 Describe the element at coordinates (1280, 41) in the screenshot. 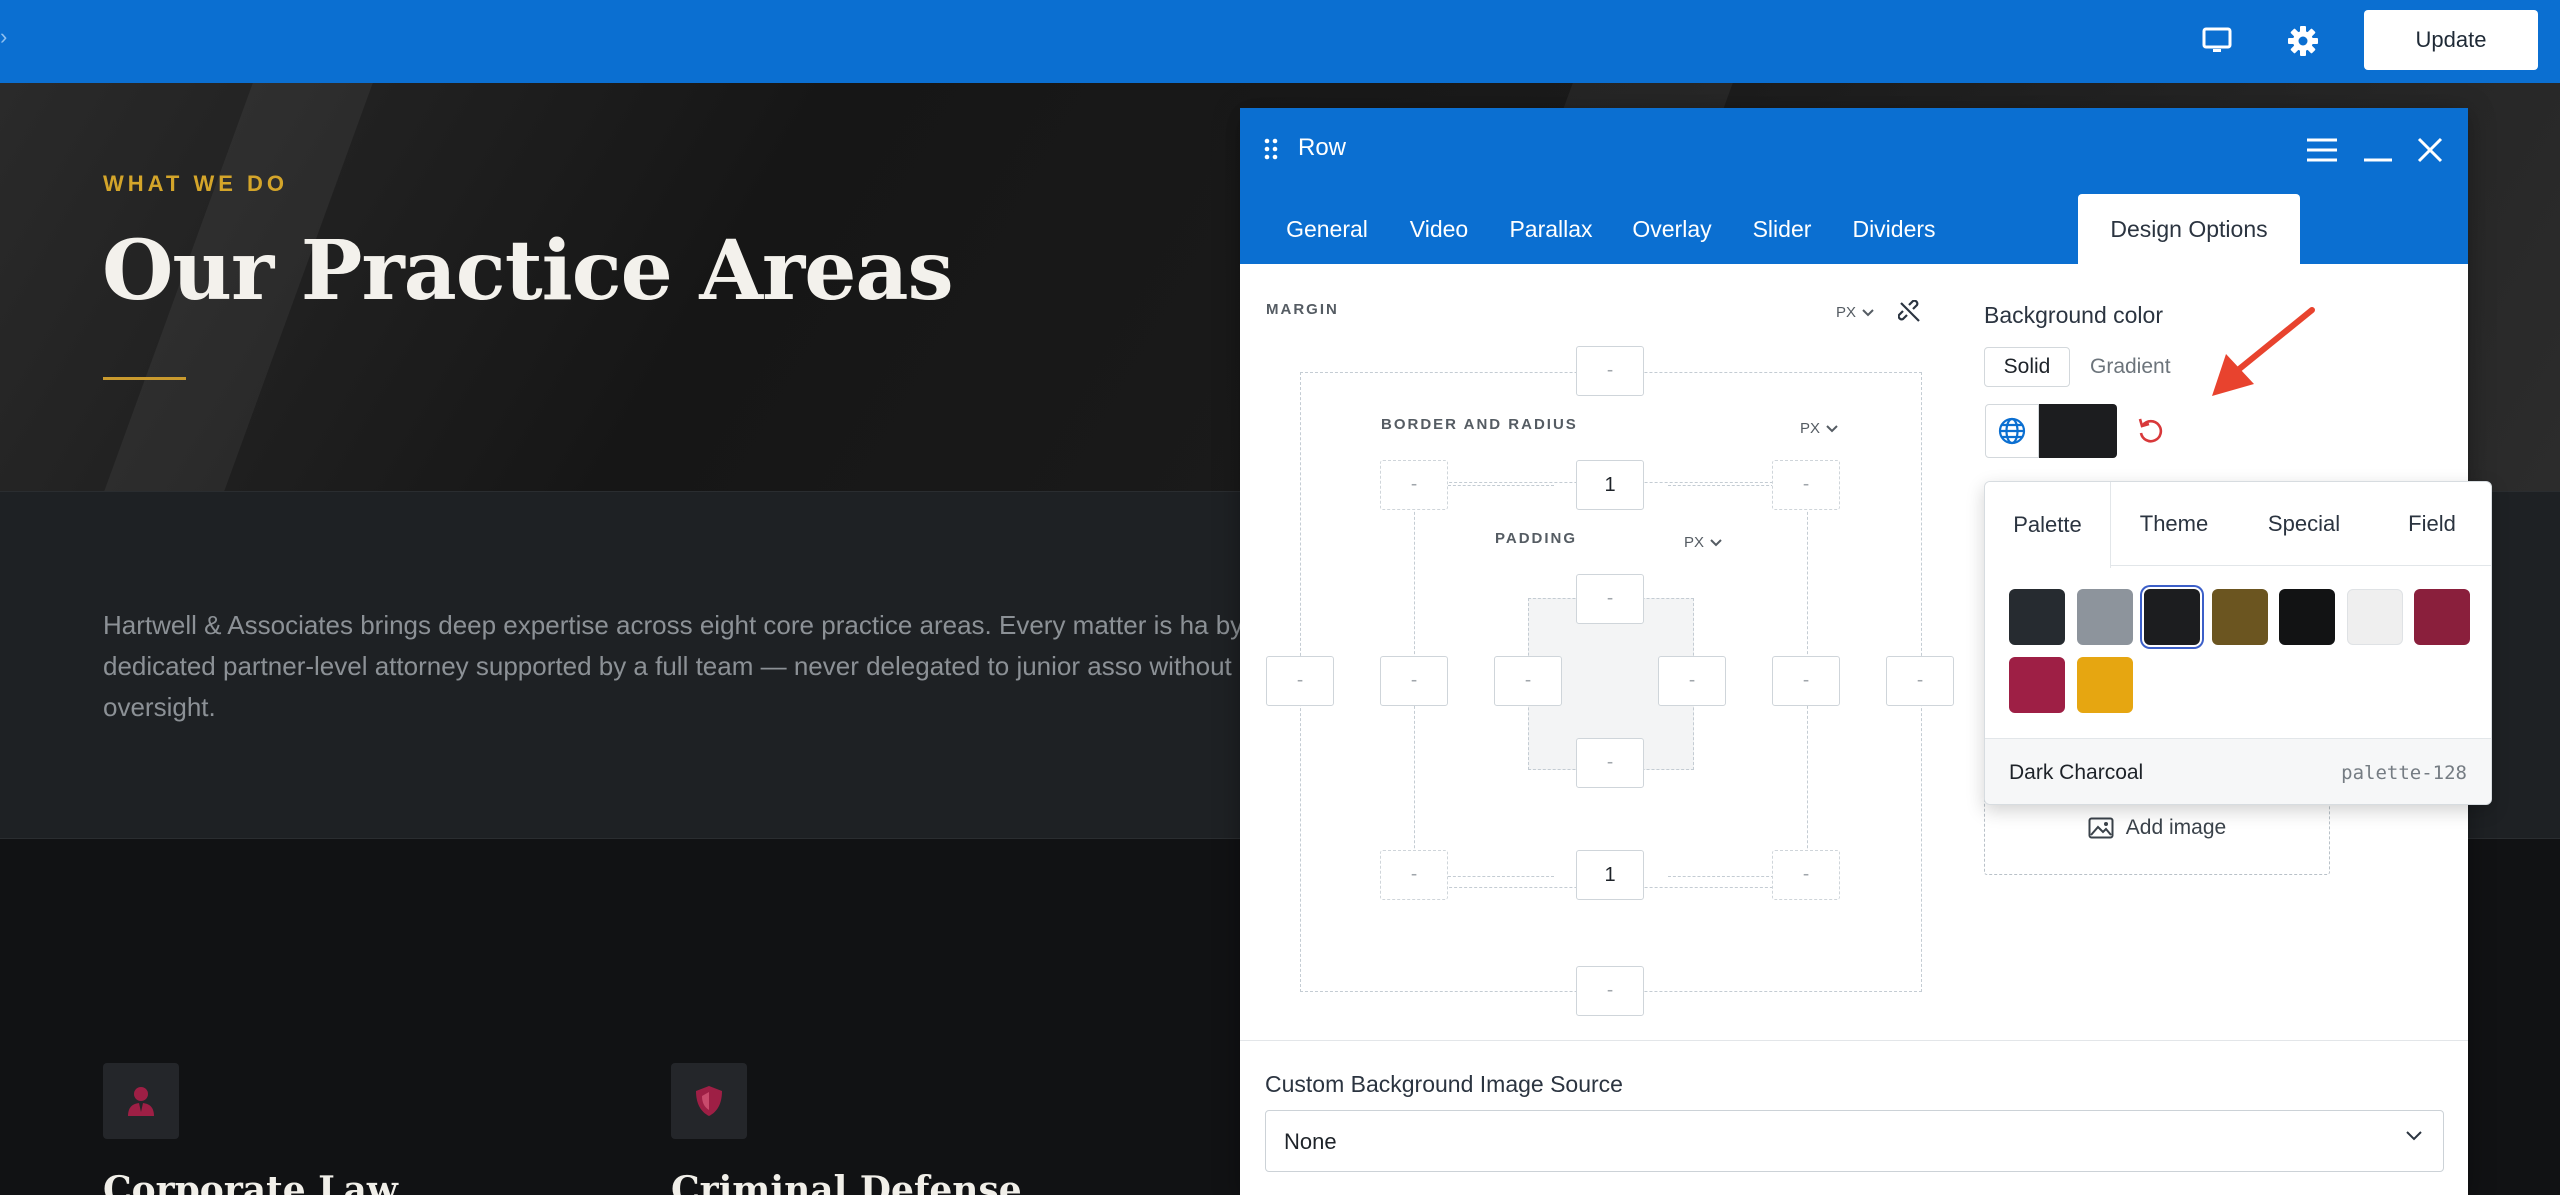

I see `top-toolbar: › Update` at that location.